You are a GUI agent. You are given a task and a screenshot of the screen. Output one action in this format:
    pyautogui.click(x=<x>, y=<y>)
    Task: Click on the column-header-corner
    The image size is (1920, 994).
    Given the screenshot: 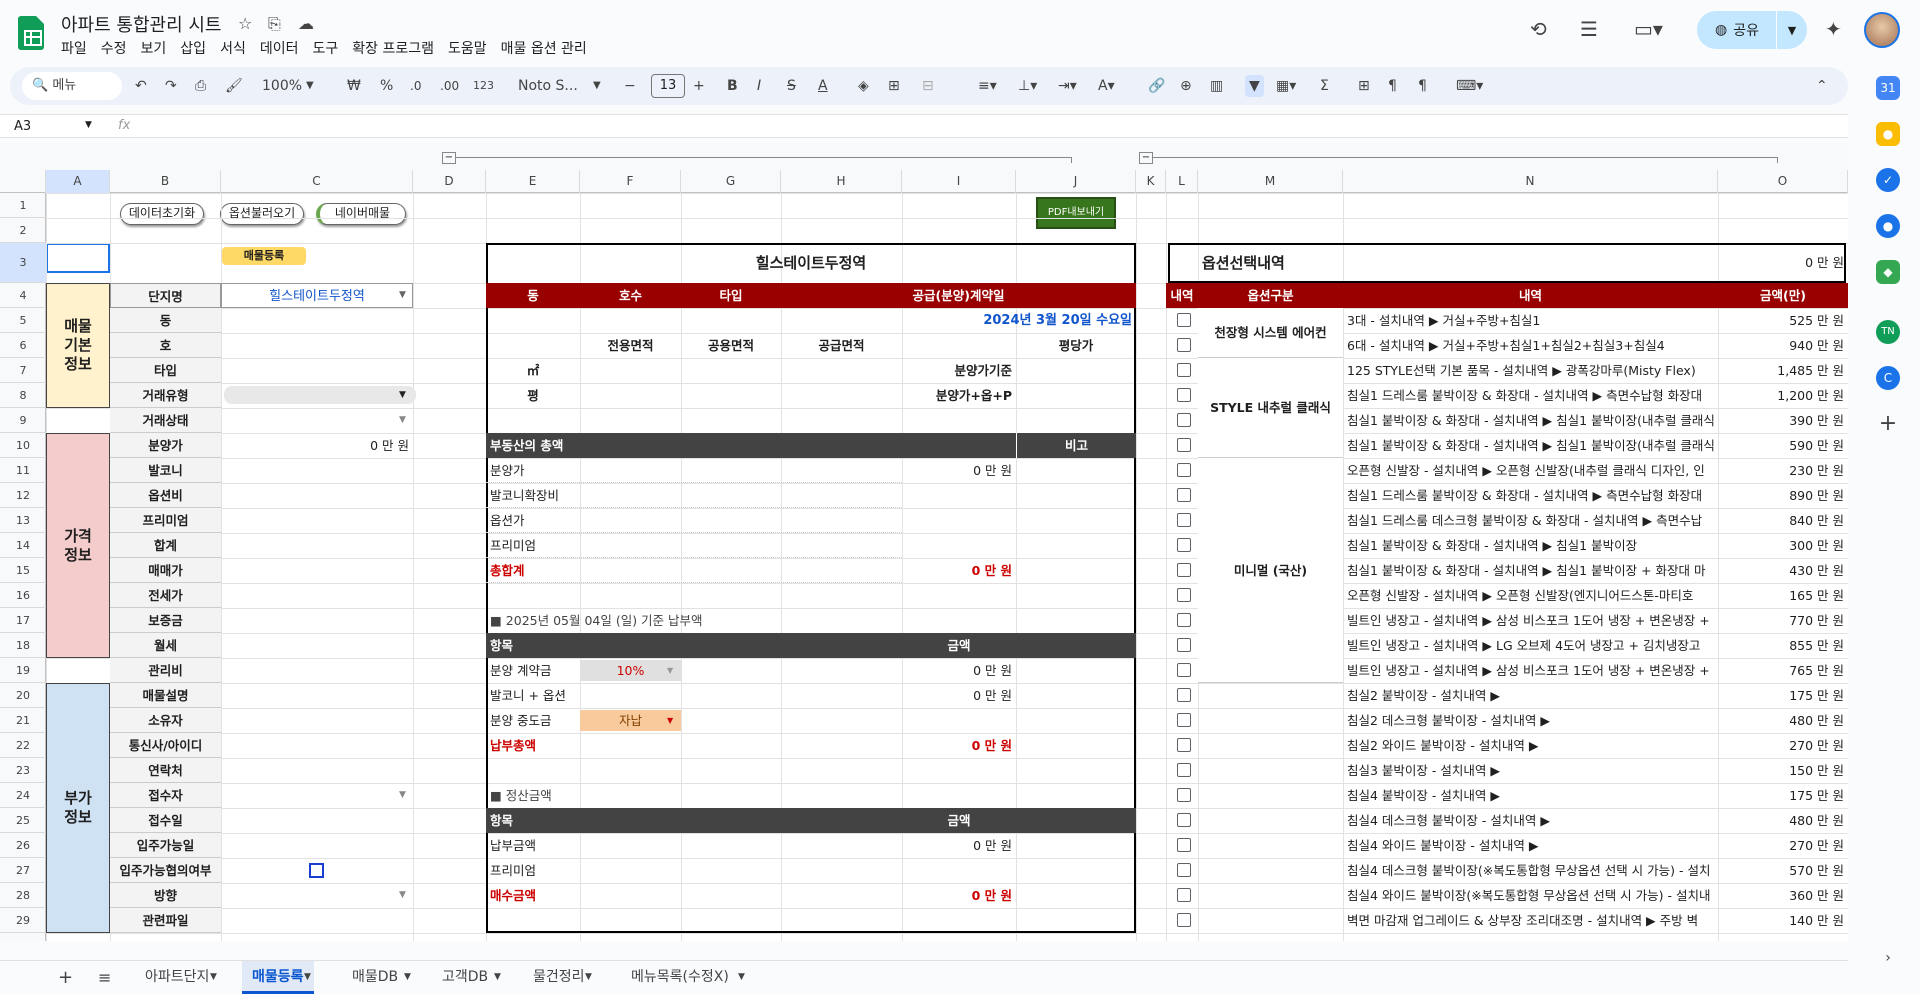 What is the action you would take?
    pyautogui.click(x=23, y=181)
    